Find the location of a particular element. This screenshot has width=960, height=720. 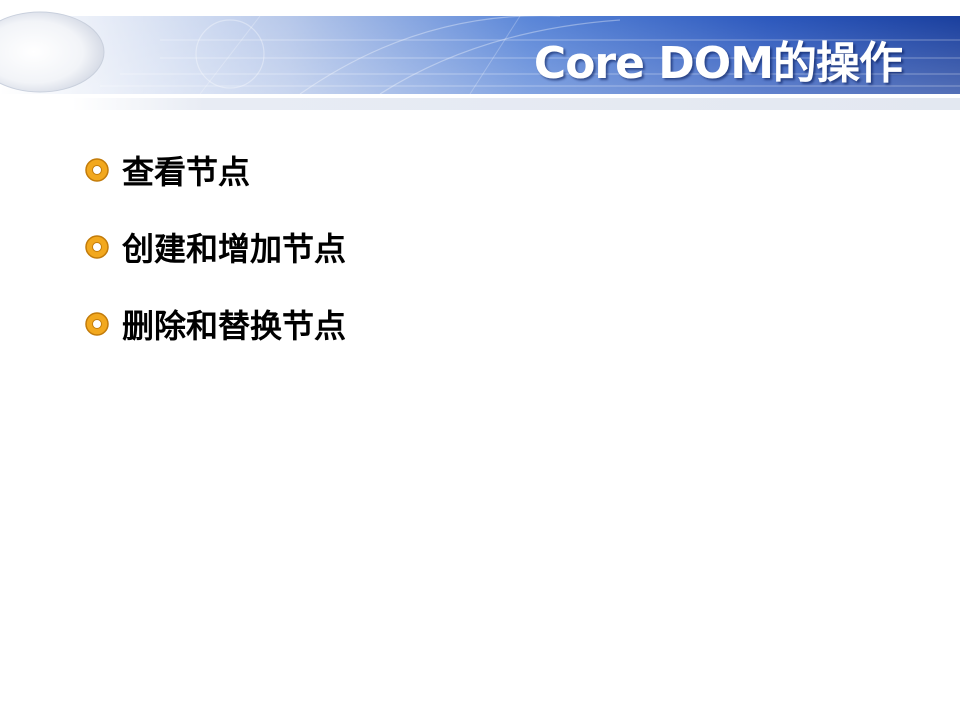

list-item: 删除和替换节点 is located at coordinates (215, 324).